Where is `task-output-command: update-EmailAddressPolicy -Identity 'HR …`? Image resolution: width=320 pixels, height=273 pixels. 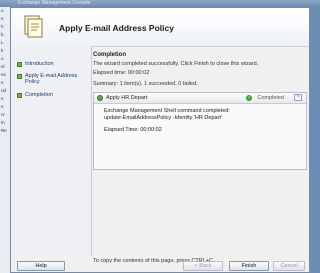
task-output-command: update-EmailAddressPolicy -Identity 'HR … is located at coordinates (163, 118).